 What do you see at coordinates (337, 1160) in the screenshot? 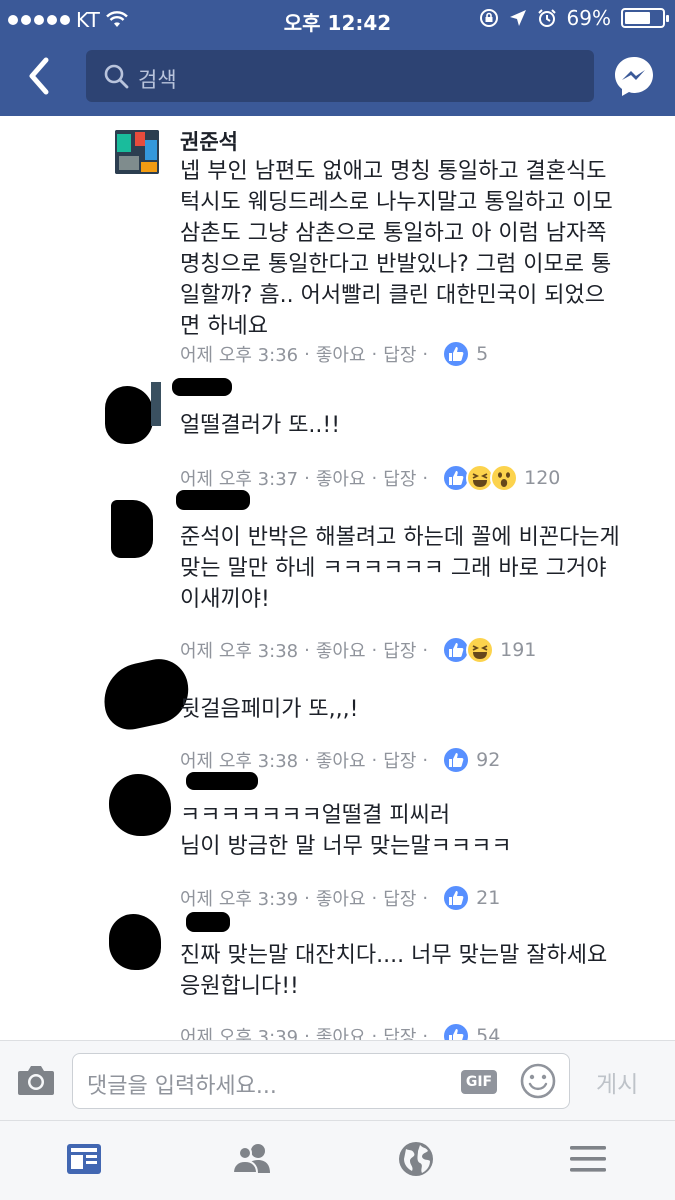
I see `bottom-tab-bar` at bounding box center [337, 1160].